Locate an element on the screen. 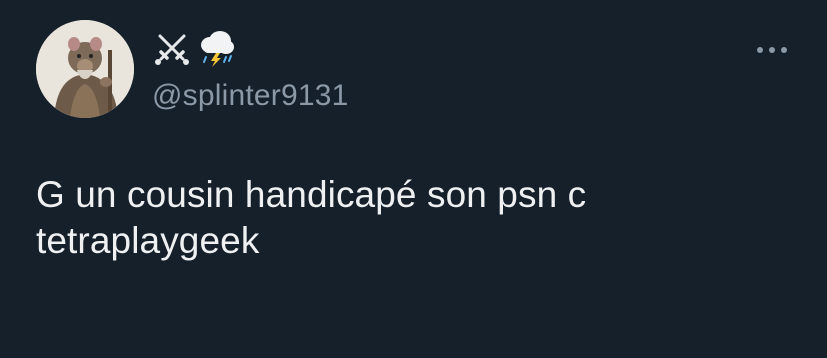 This screenshot has width=827, height=358. tweet-text-line: tetraplaygeek is located at coordinates (148, 240).